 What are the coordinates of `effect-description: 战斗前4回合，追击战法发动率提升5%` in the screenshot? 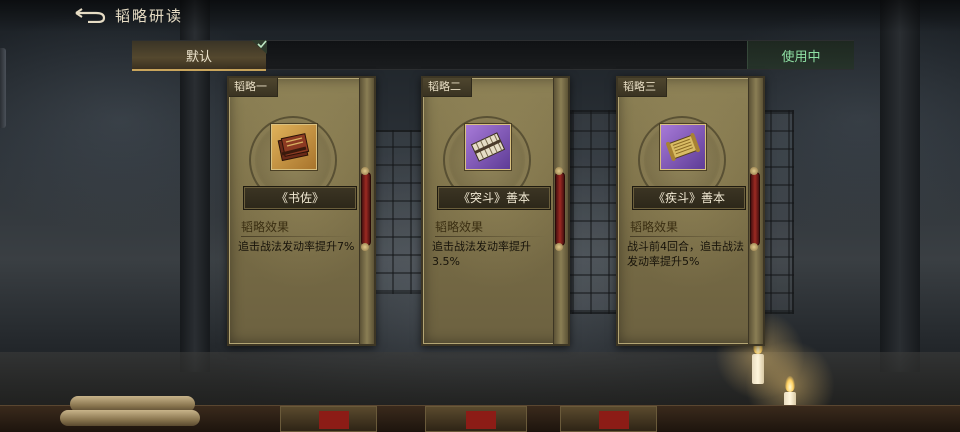 It's located at (685, 254).